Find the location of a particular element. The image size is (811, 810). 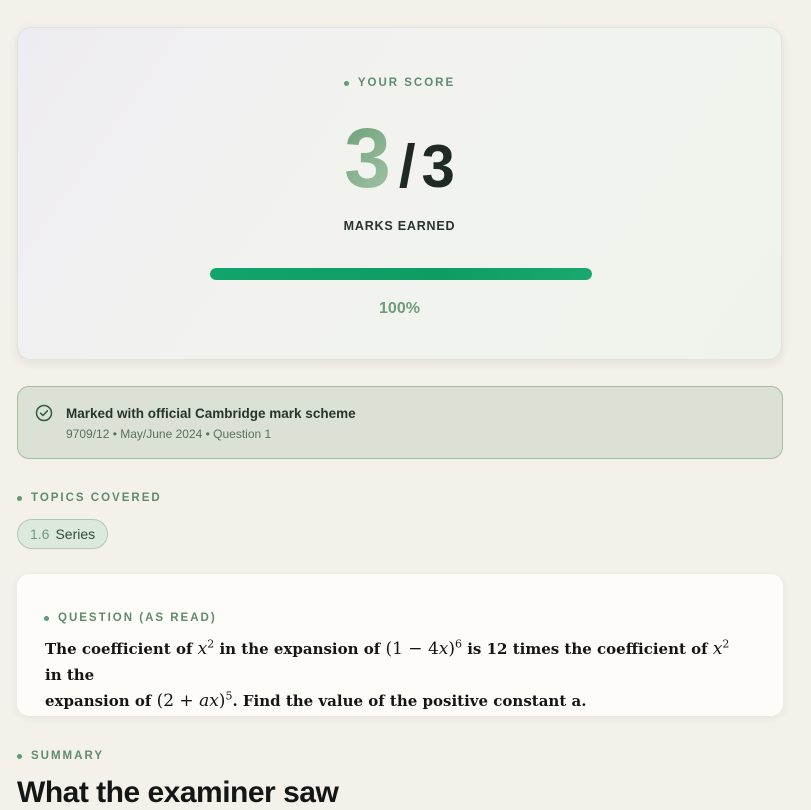

question-text-part: in the is located at coordinates (70, 675).